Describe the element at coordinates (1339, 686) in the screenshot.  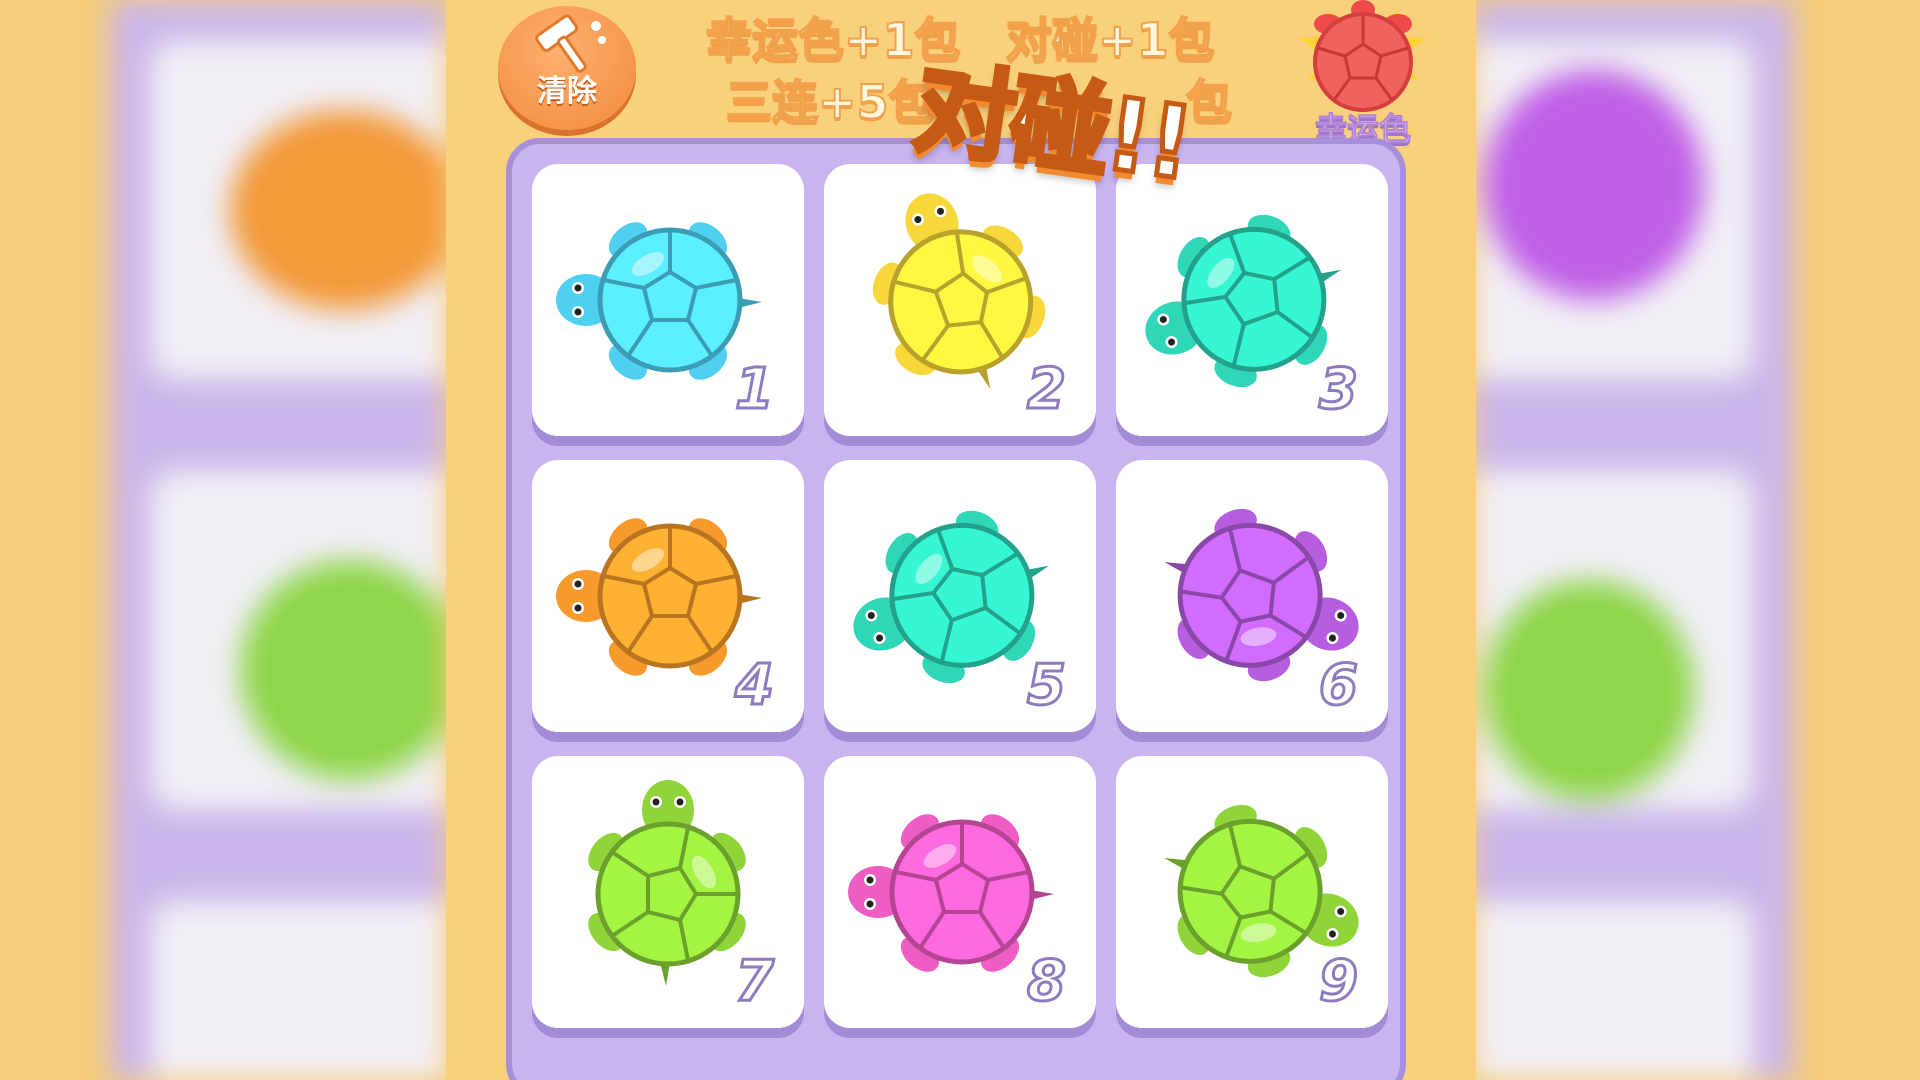
I see `tile-number: 6` at that location.